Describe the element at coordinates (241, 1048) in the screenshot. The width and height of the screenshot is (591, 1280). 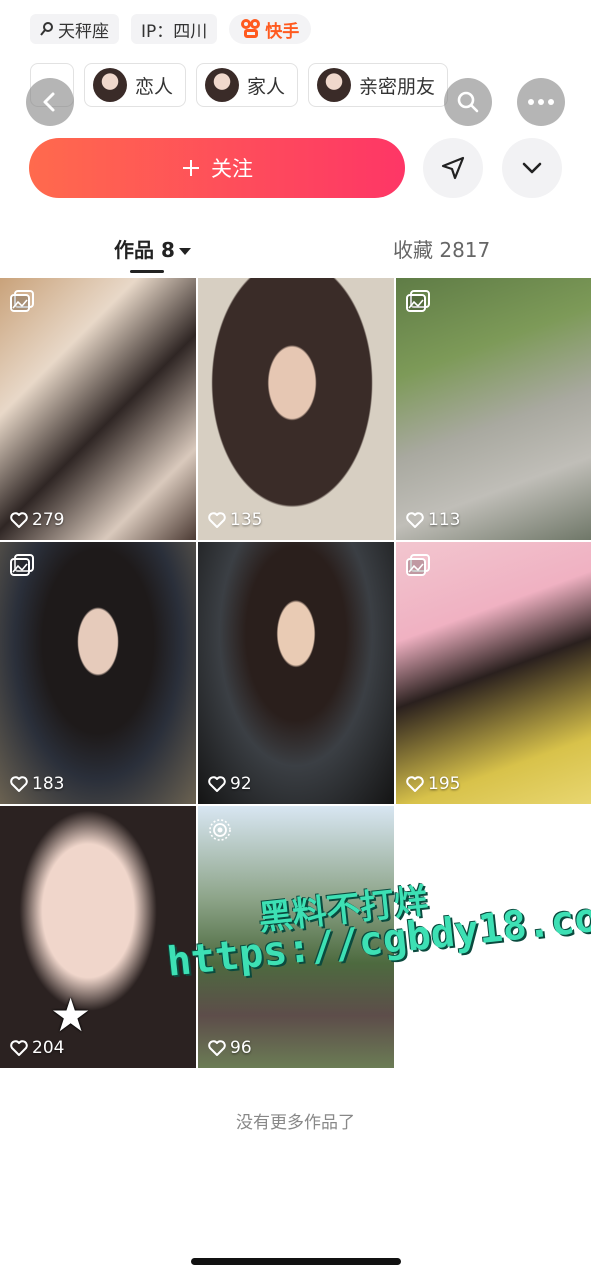
I see `like-count-text: 96` at that location.